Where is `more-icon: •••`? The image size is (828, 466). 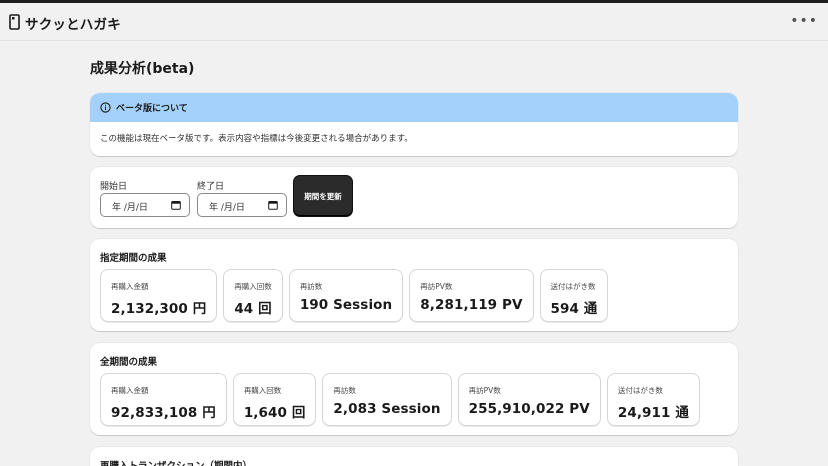 more-icon: ••• is located at coordinates (804, 21).